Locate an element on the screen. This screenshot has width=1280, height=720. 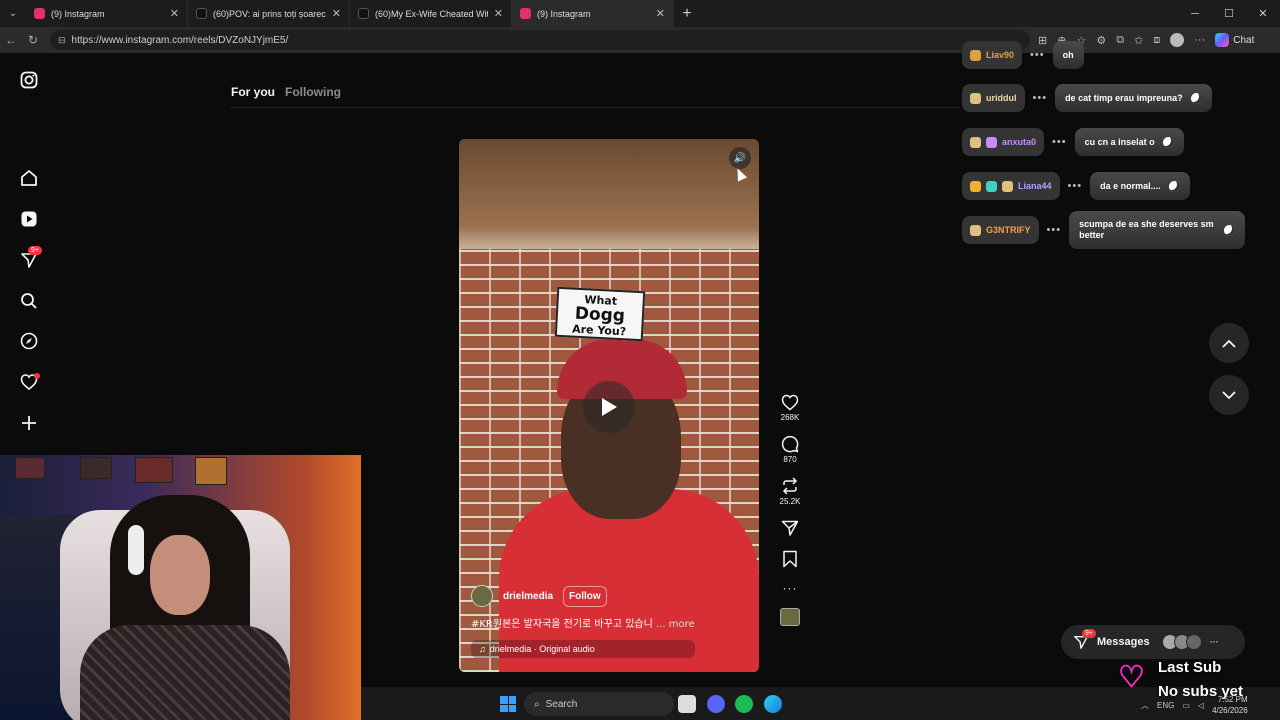
collections-icon: ⧈ is located at coordinates (1156, 40).